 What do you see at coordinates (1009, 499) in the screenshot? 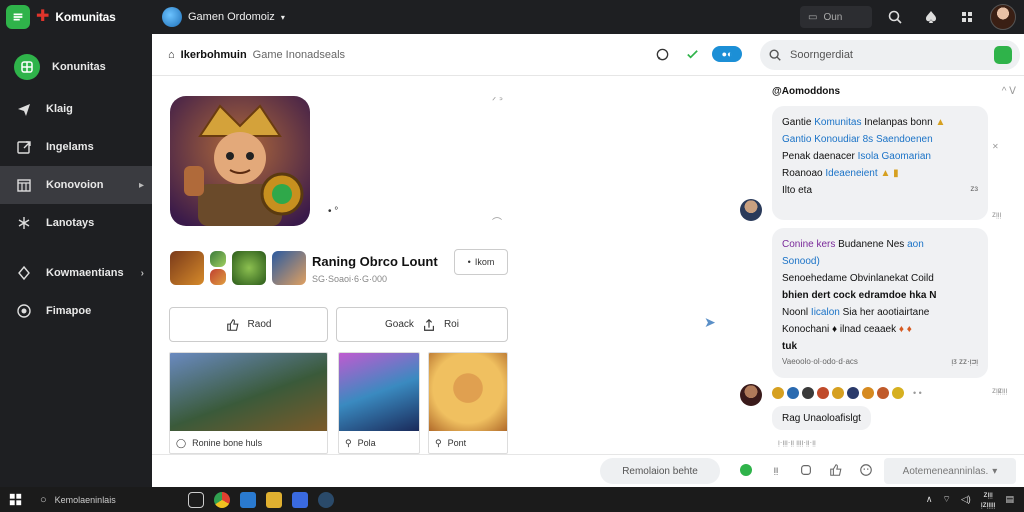
I see `notification-icon: ▤` at bounding box center [1009, 499].